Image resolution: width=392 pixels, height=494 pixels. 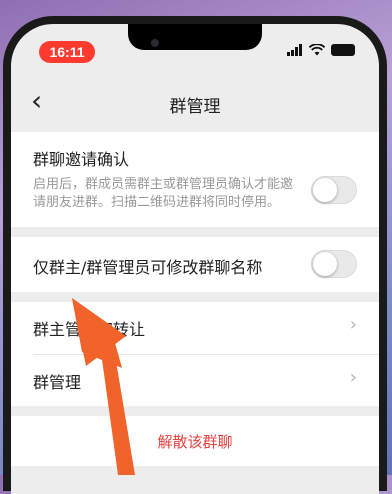 I want to click on dissolve-group-row: 解散该群聊, so click(x=195, y=441).